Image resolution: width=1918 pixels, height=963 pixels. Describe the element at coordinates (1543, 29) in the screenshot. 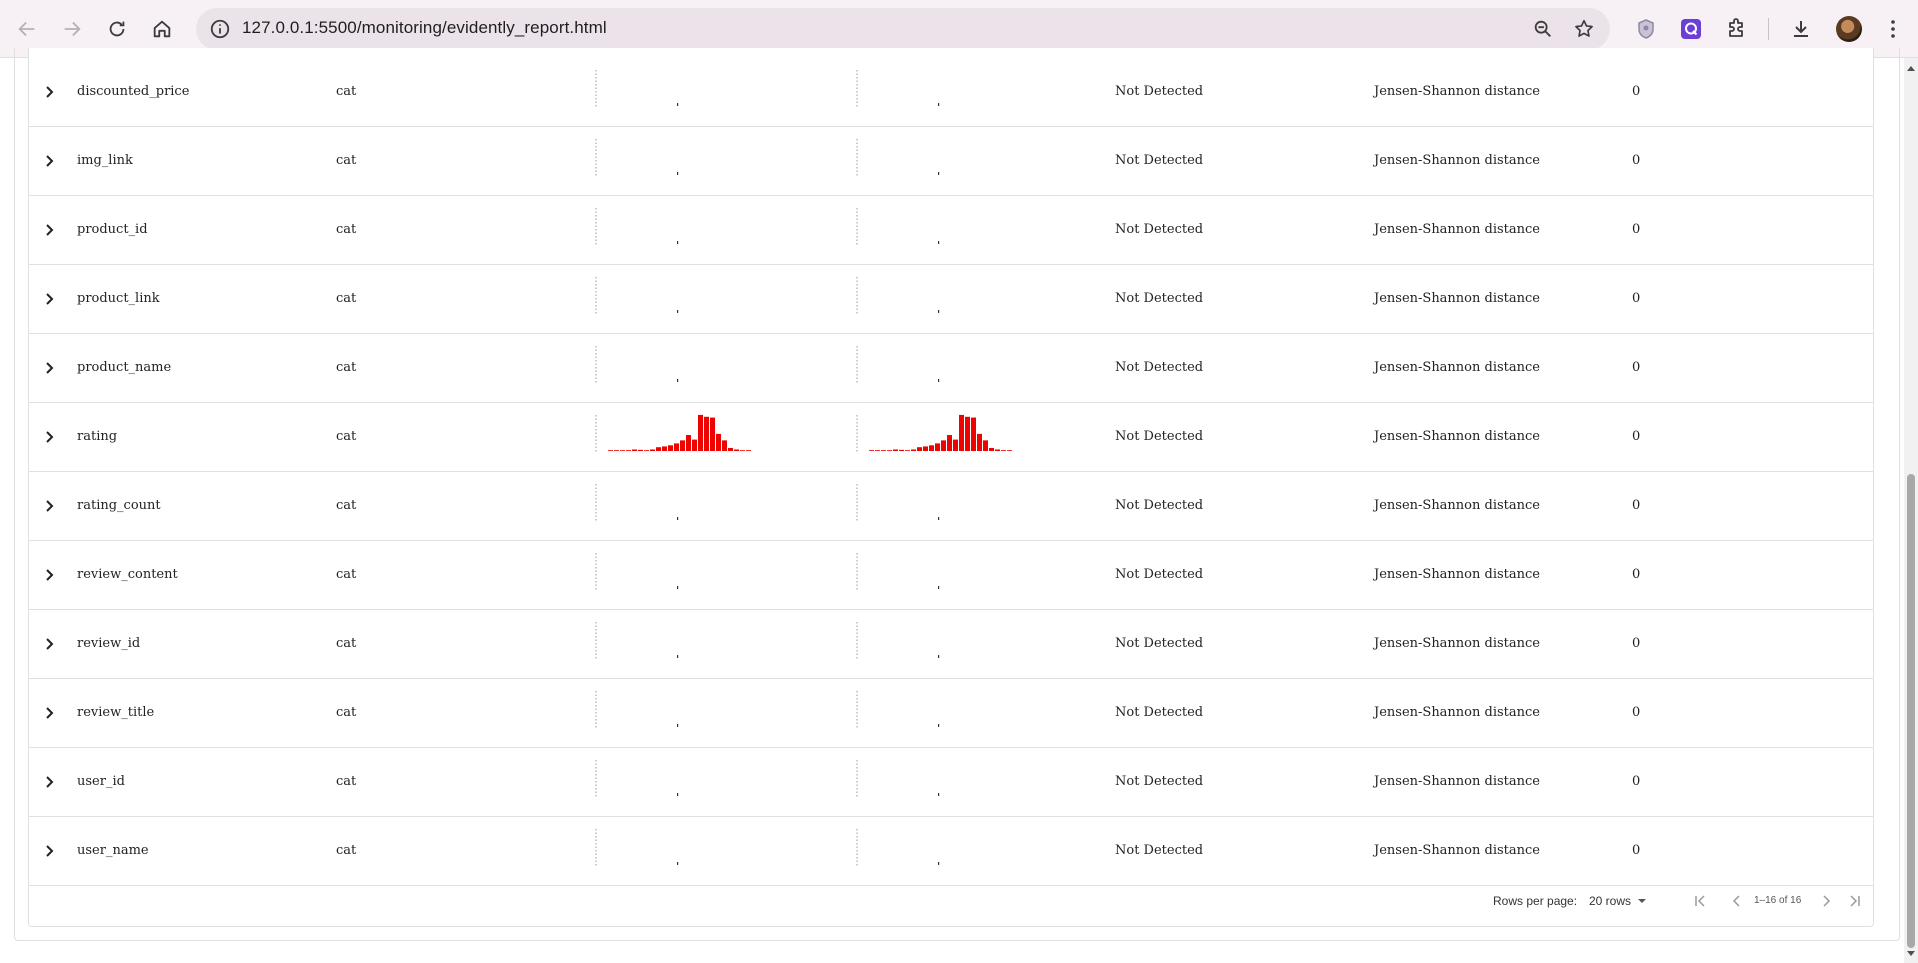

I see `zoom-icon` at that location.